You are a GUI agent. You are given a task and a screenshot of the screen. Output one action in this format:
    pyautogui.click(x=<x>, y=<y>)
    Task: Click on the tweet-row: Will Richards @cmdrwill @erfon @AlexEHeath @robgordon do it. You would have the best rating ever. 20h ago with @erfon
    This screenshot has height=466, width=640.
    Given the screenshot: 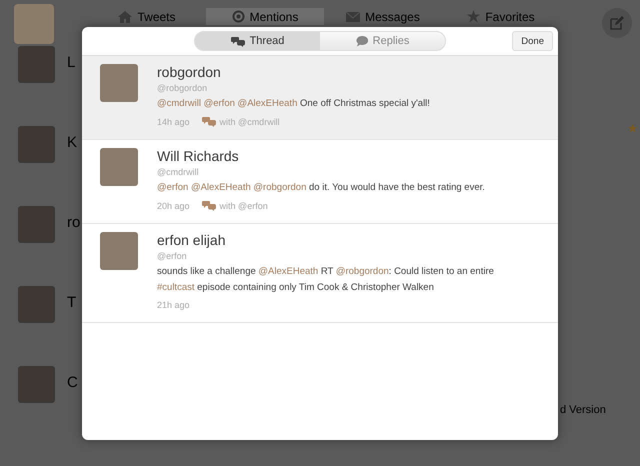 What is the action you would take?
    pyautogui.click(x=320, y=182)
    